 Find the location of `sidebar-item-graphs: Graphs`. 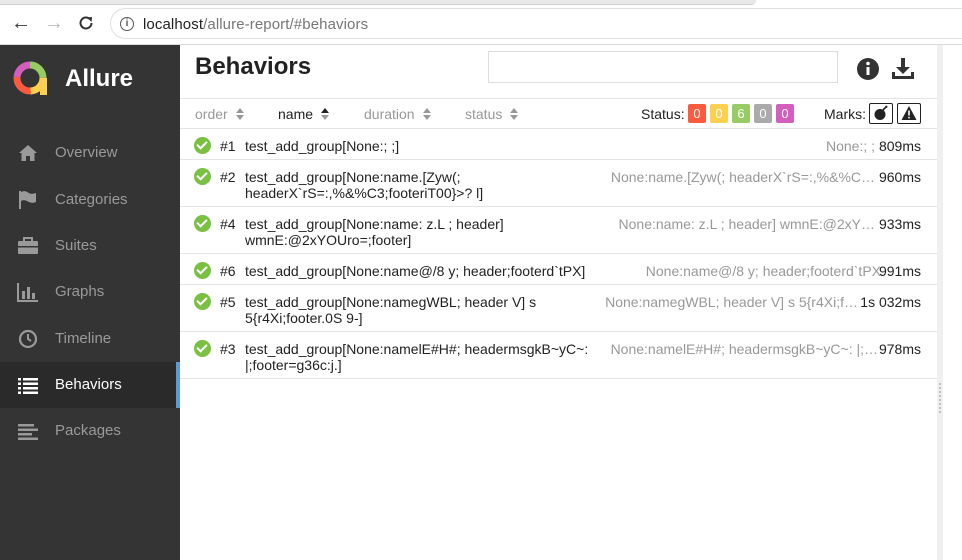

sidebar-item-graphs: Graphs is located at coordinates (90, 292).